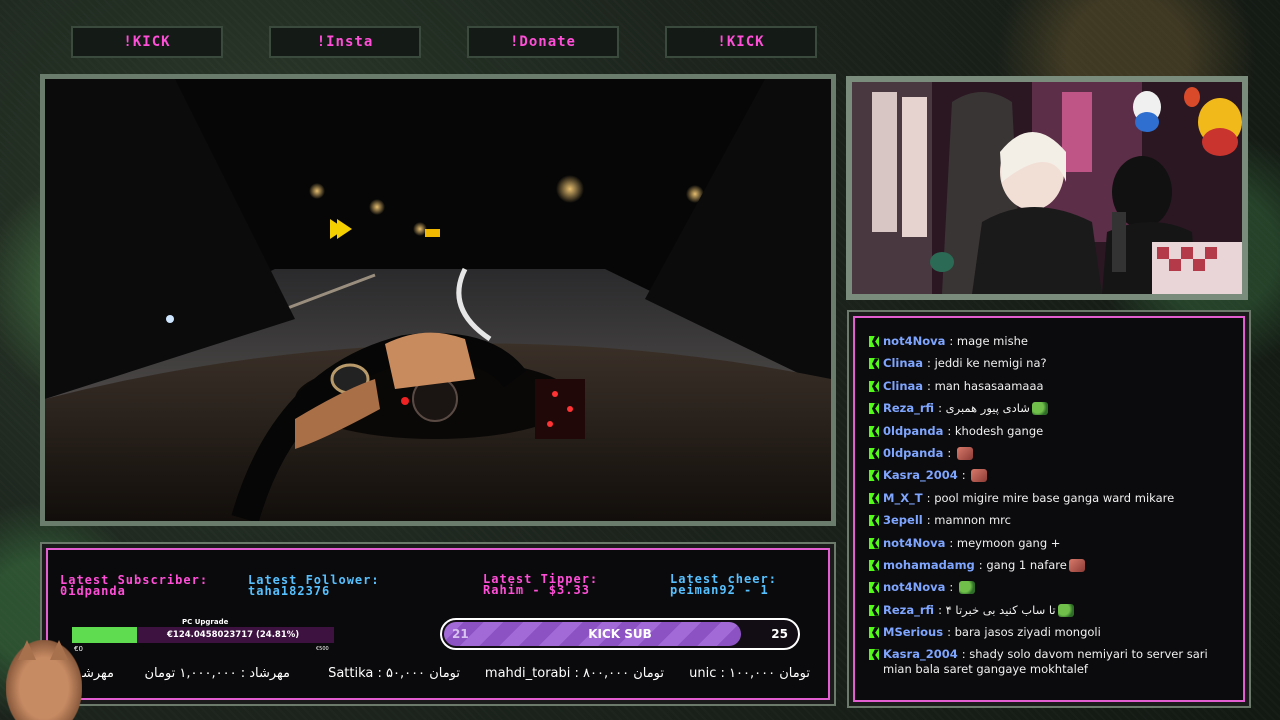 This screenshot has width=1280, height=720. I want to click on insta-command-button: !Insta, so click(345, 42).